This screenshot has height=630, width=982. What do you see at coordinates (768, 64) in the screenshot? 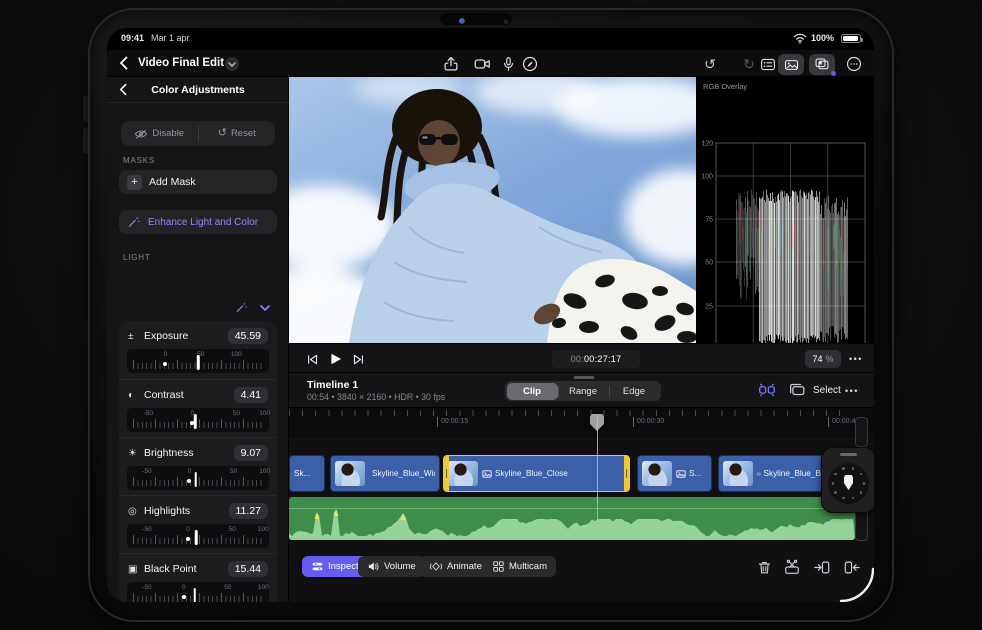
I see `inspector-panel-icon` at bounding box center [768, 64].